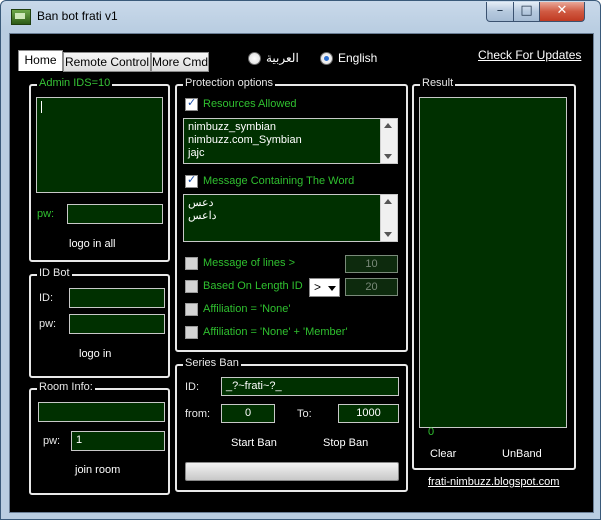 The image size is (601, 520). Describe the element at coordinates (292, 471) in the screenshot. I see `ban-progress-bar` at that location.